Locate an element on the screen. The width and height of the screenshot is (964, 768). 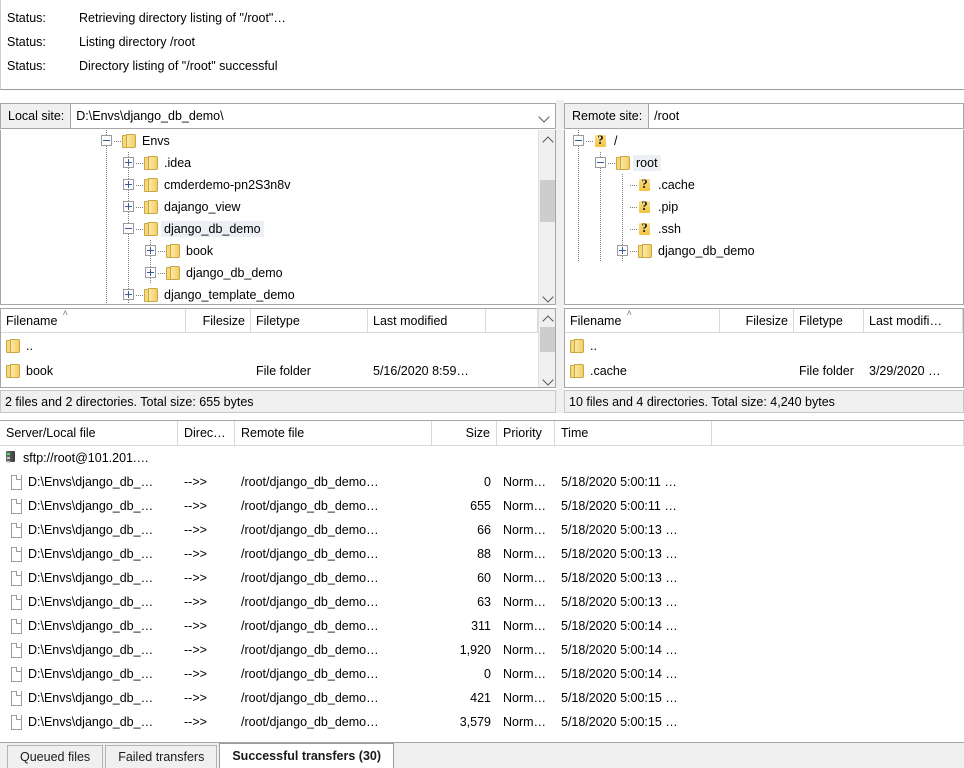
queue-size: 60 is located at coordinates (484, 578).